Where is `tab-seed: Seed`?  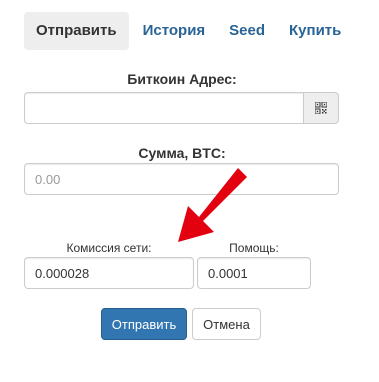
tab-seed: Seed is located at coordinates (247, 31).